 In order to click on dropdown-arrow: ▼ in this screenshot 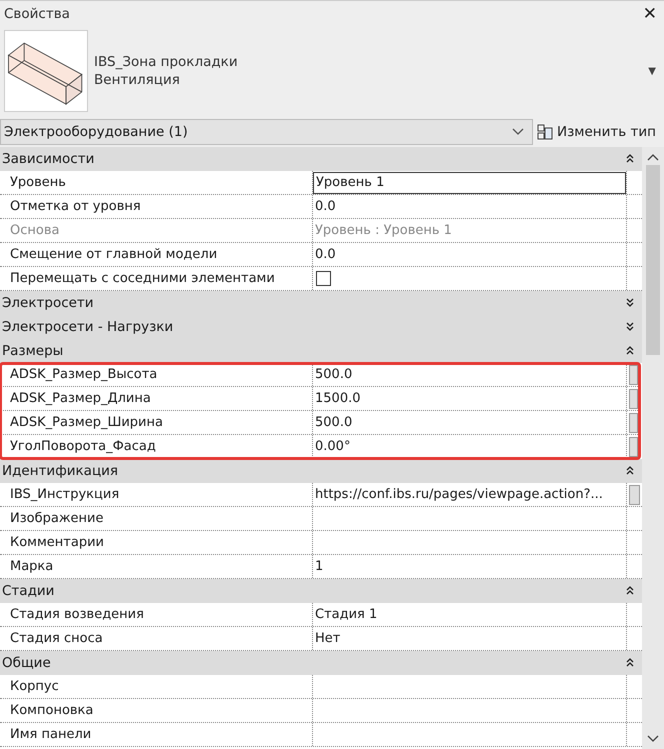, I will do `click(654, 71)`.